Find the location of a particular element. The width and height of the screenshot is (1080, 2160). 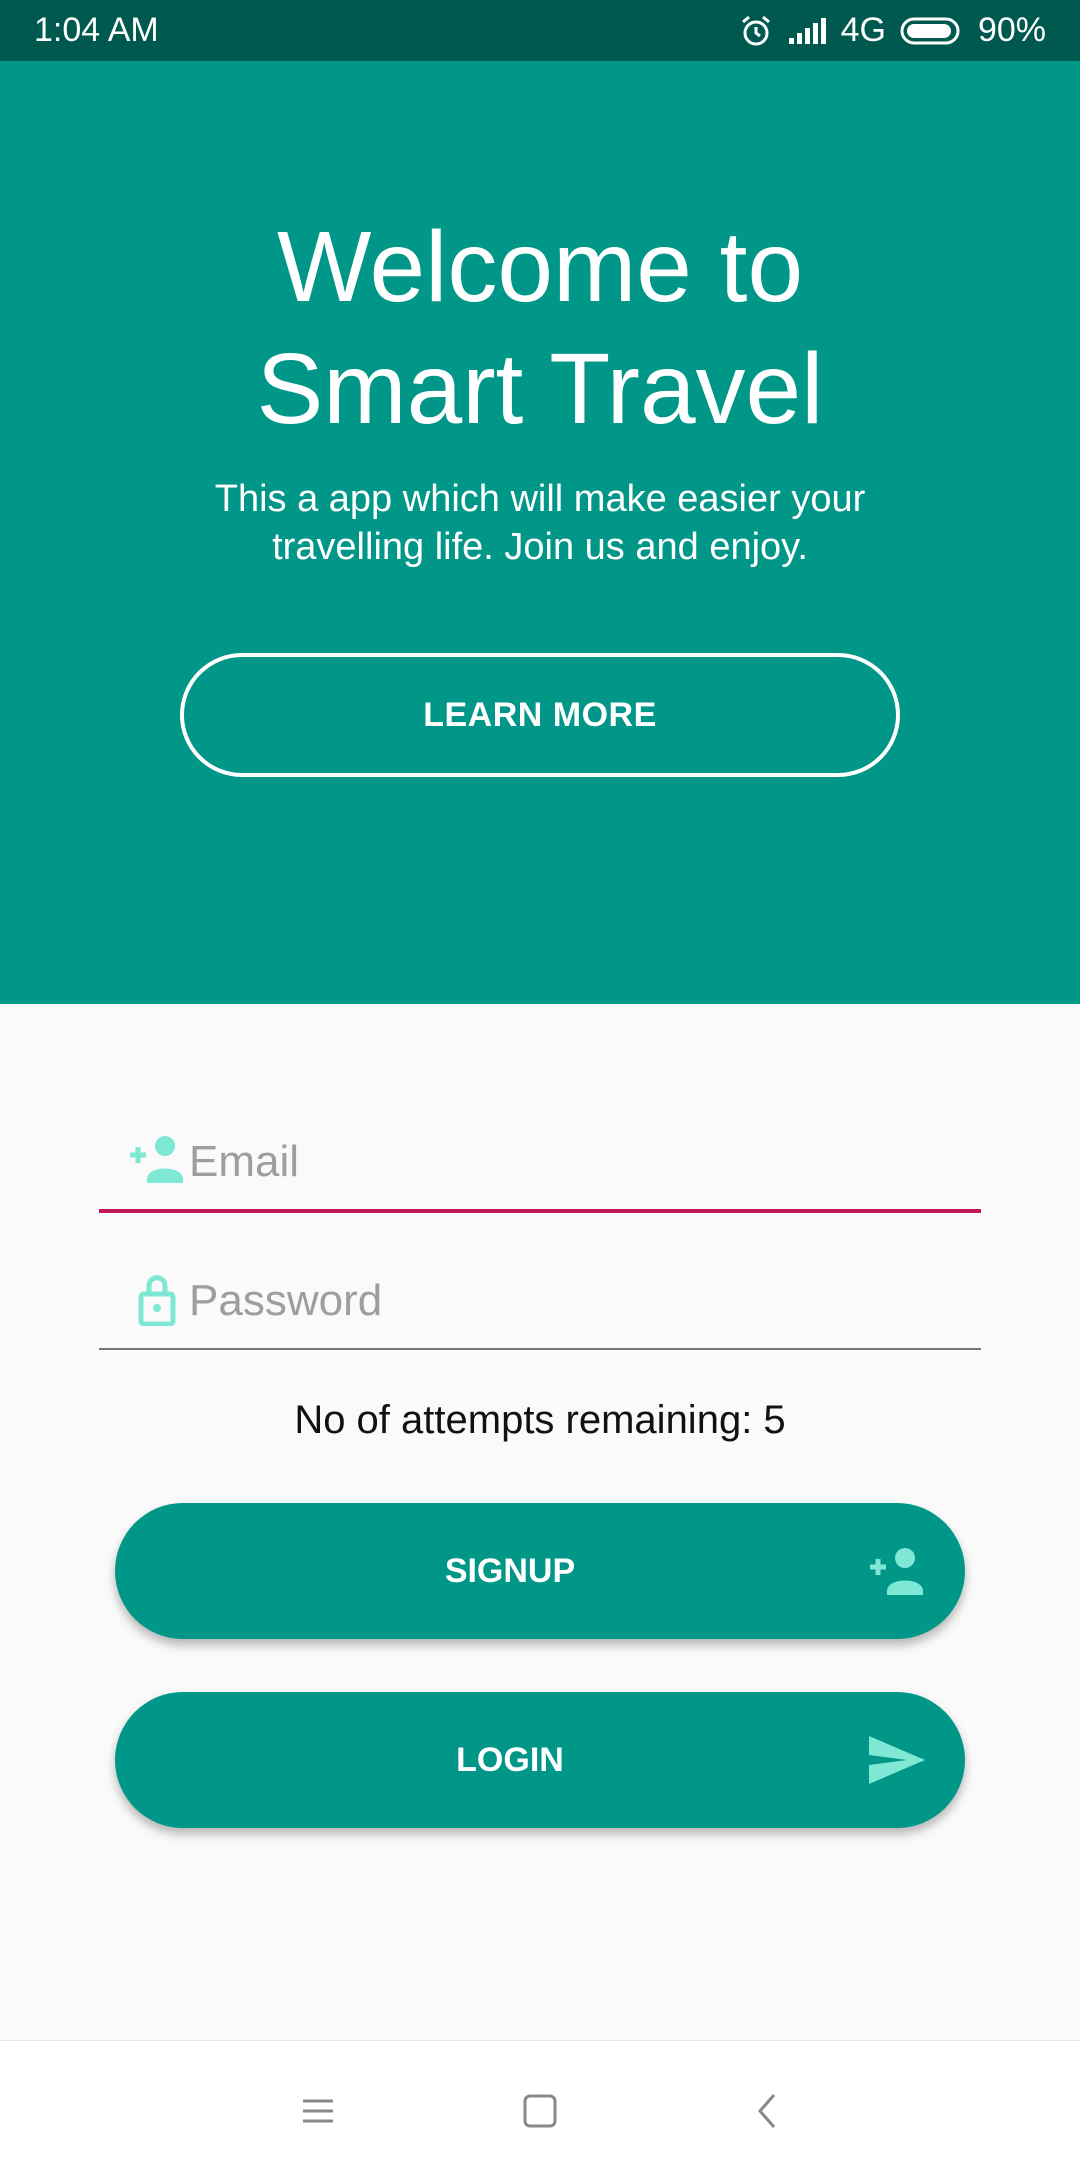

status-time: 1:04 AM is located at coordinates (96, 30).